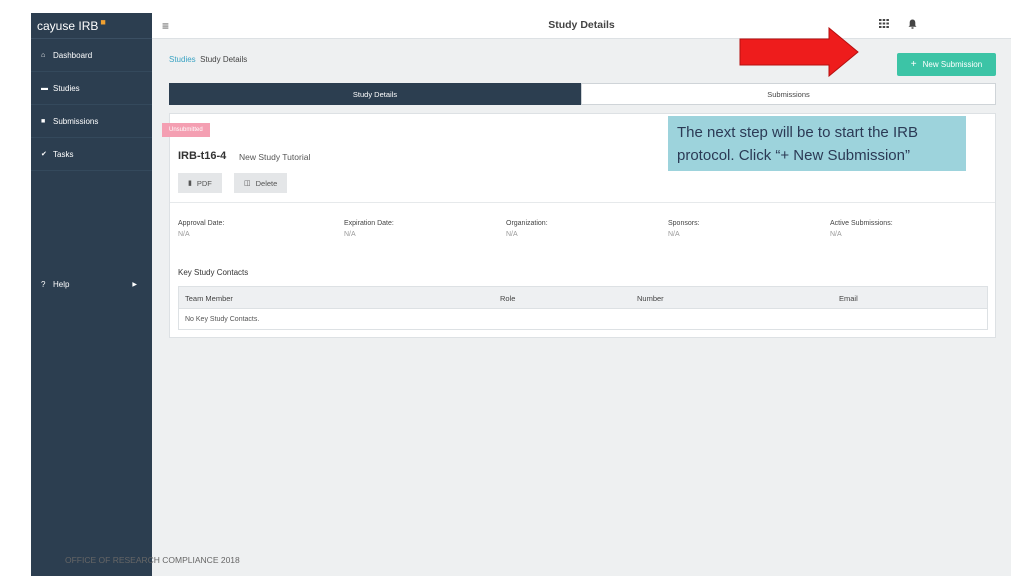 Image resolution: width=1024 pixels, height=576 pixels. I want to click on sidebar-item-label: Studies, so click(66, 88).